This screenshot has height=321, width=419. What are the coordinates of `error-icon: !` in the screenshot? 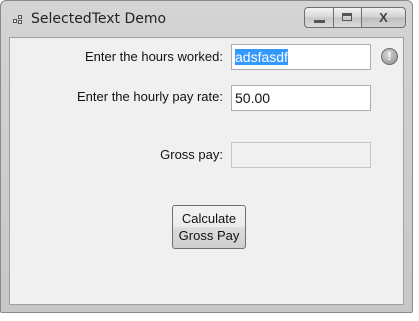 It's located at (389, 56).